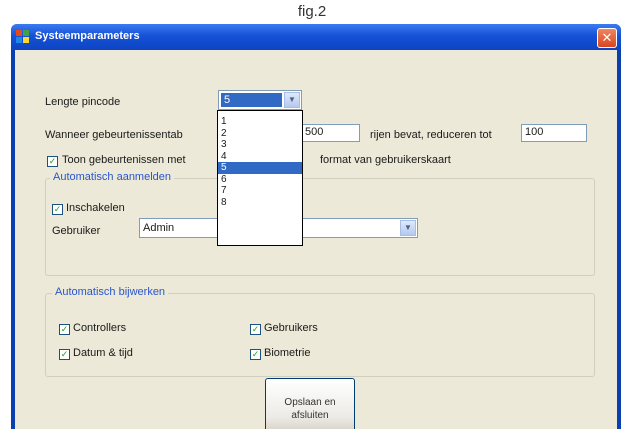 Image resolution: width=624 pixels, height=429 pixels. What do you see at coordinates (110, 292) in the screenshot?
I see `auto-update-group-title: Automatisch bijwerken` at bounding box center [110, 292].